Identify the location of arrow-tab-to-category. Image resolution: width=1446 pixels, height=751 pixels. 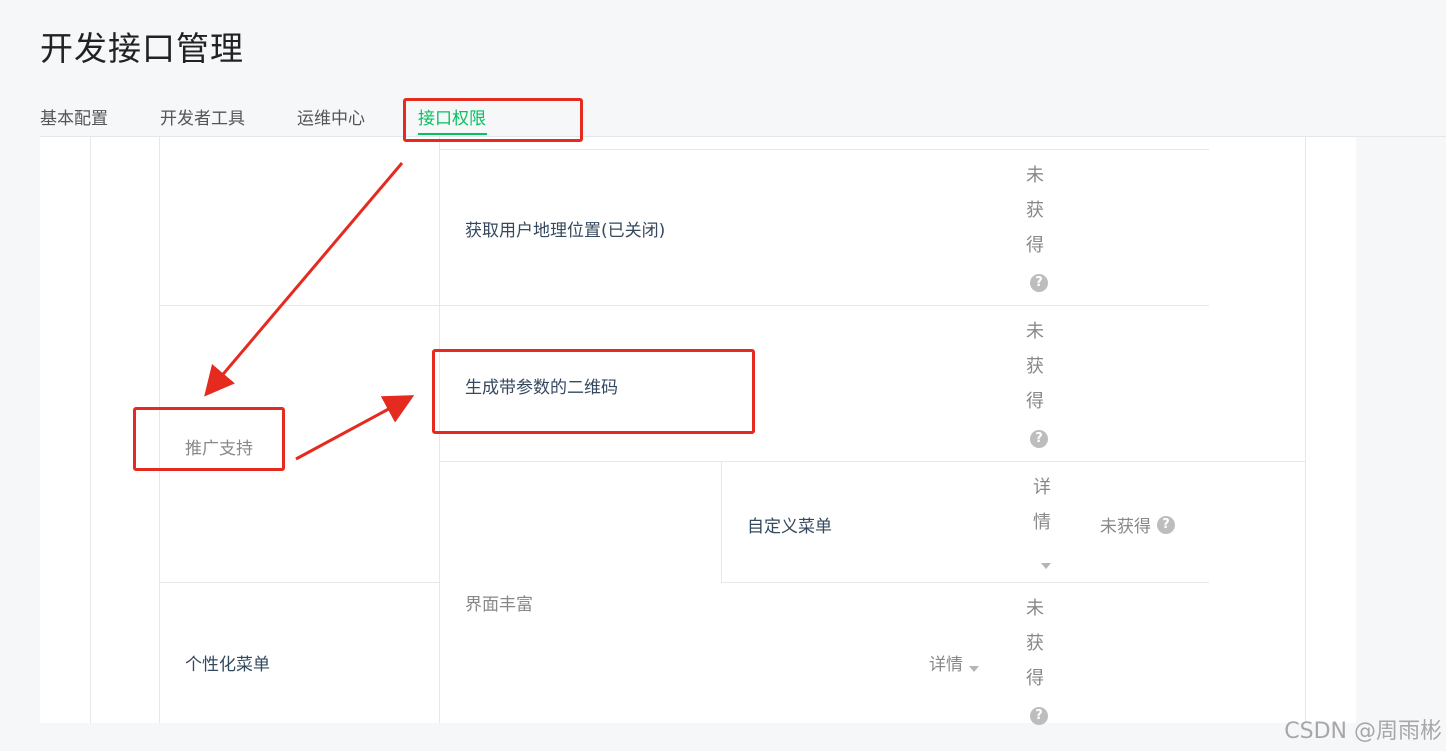
(304, 279).